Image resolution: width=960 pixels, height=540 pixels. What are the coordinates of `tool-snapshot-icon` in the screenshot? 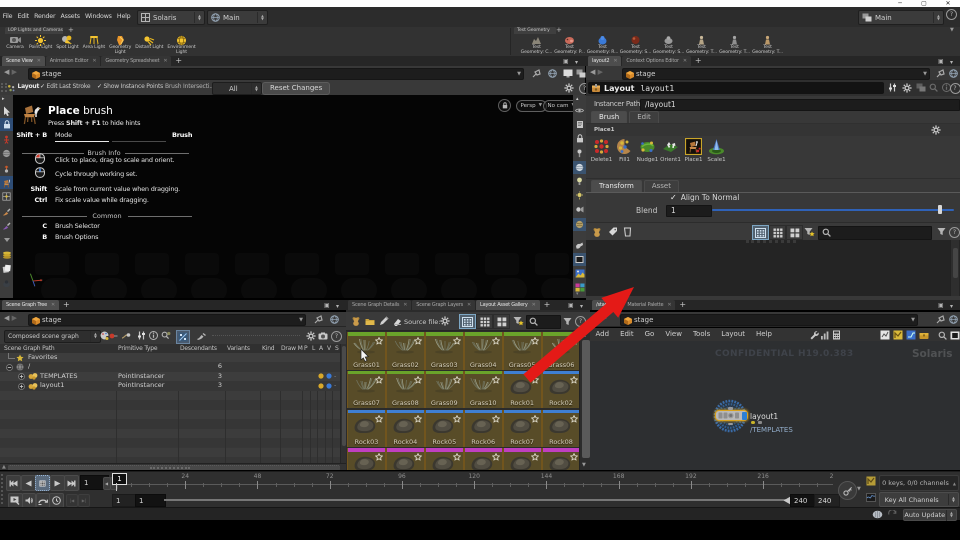 It's located at (579, 245).